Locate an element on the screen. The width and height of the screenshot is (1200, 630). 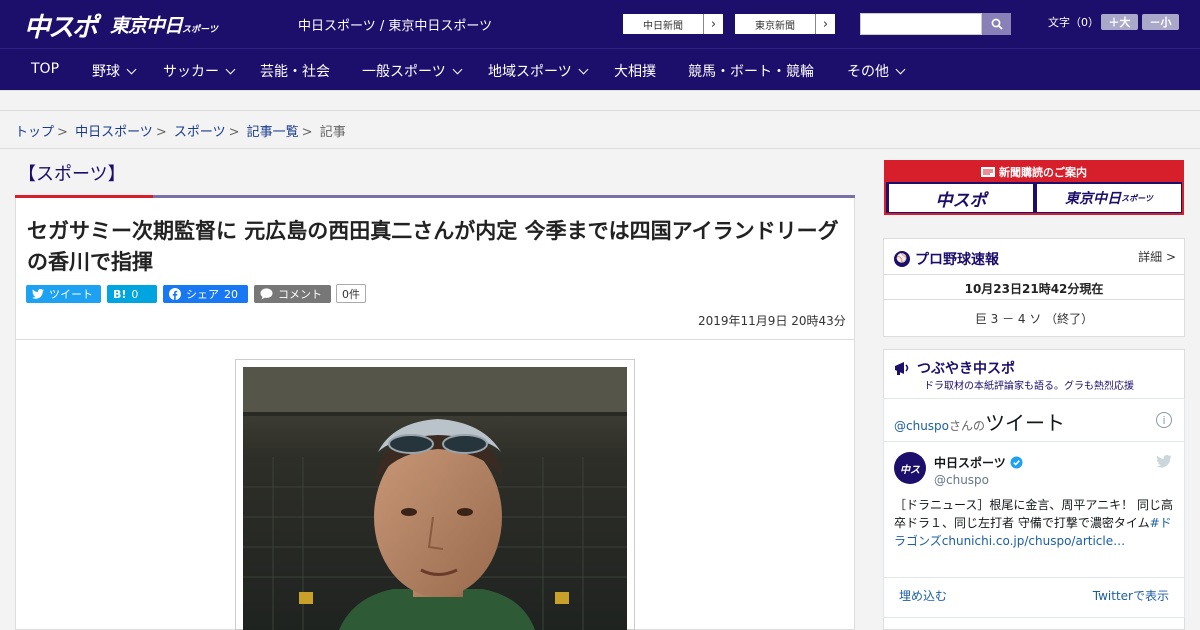
nav-label: 芸能・社会 is located at coordinates (295, 72).